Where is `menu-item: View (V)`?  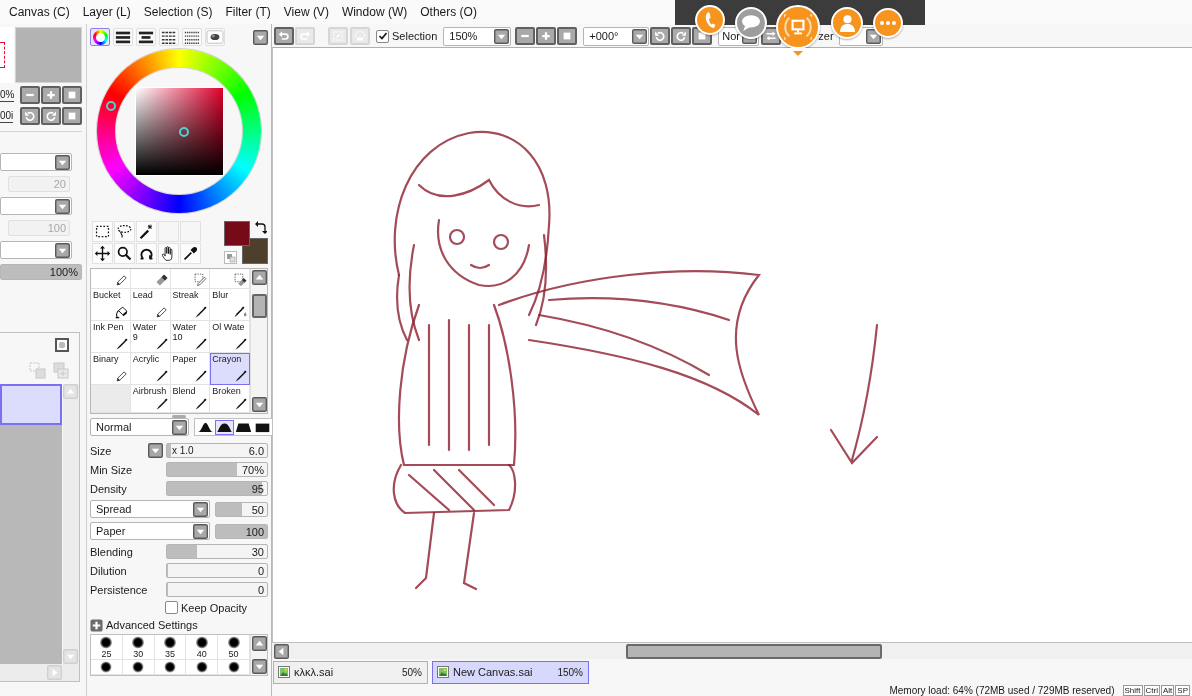
menu-item: View (V) is located at coordinates (306, 12).